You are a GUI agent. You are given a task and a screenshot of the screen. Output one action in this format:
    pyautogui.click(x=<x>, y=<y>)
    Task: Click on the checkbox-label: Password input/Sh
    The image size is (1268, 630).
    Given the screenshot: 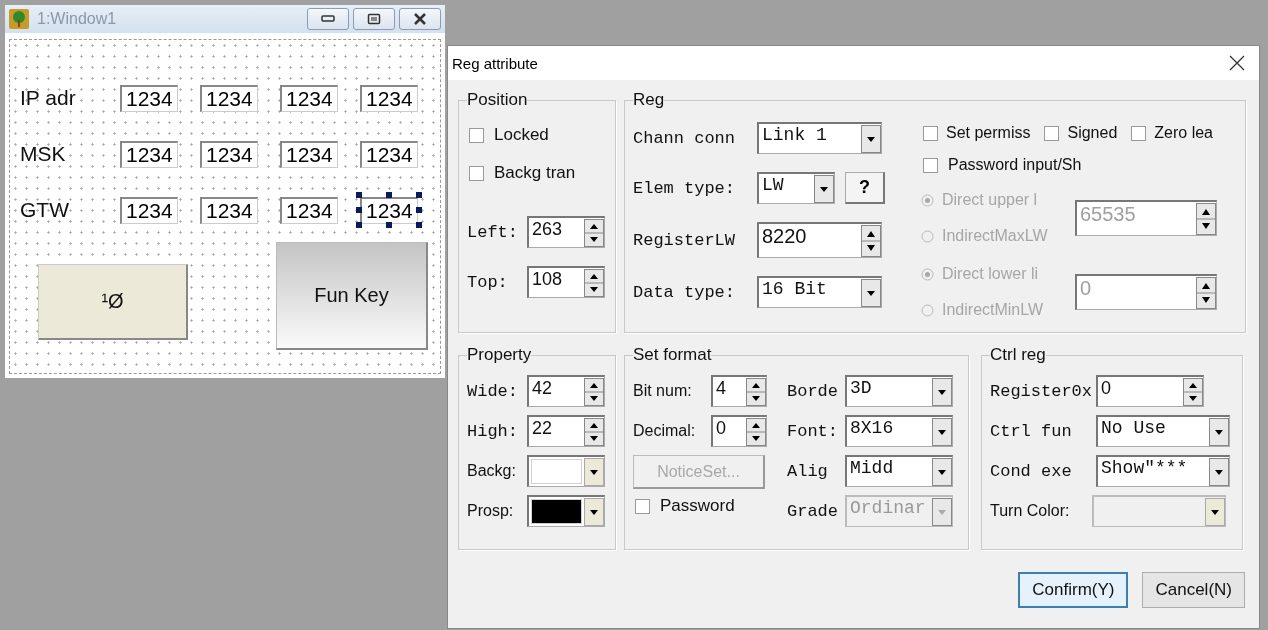 What is the action you would take?
    pyautogui.click(x=1015, y=165)
    